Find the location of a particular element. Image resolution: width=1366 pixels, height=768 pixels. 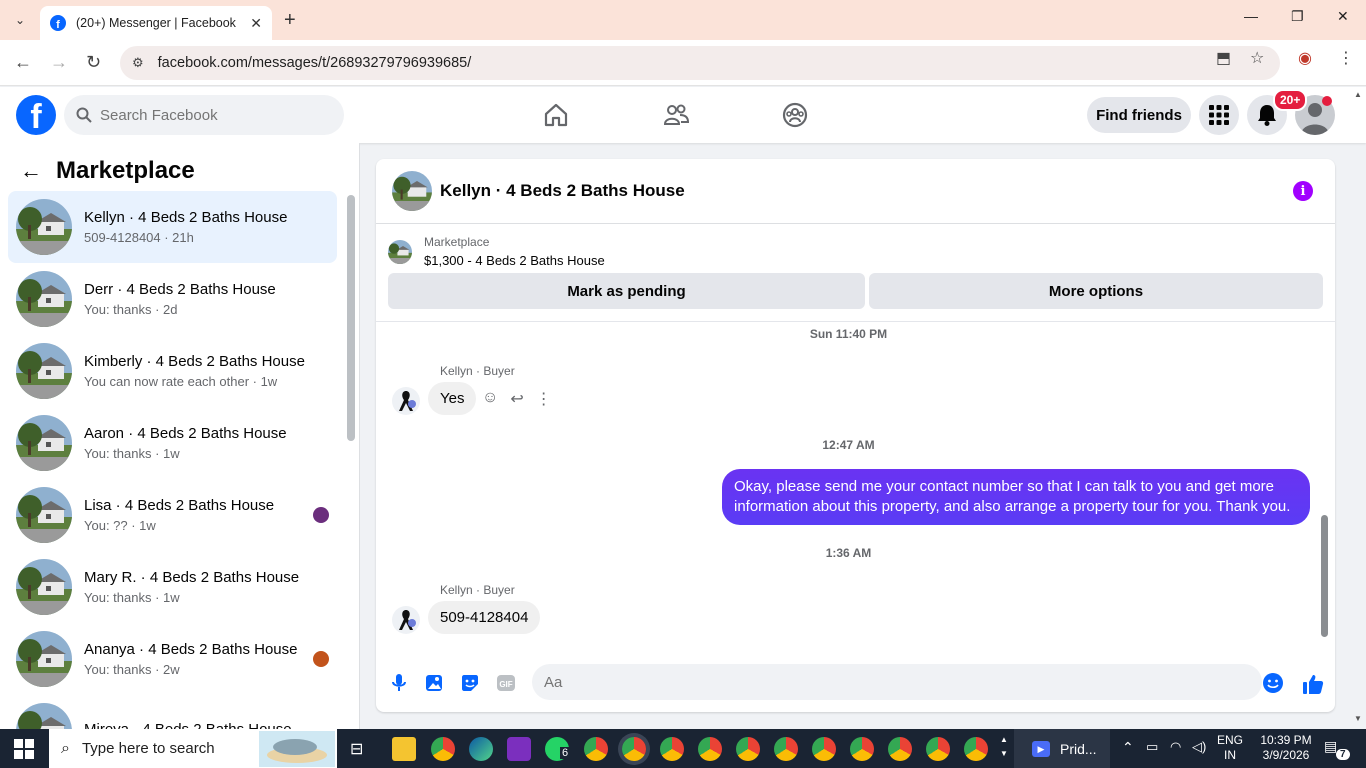

sidebar-scrollbar is located at coordinates (351, 318).